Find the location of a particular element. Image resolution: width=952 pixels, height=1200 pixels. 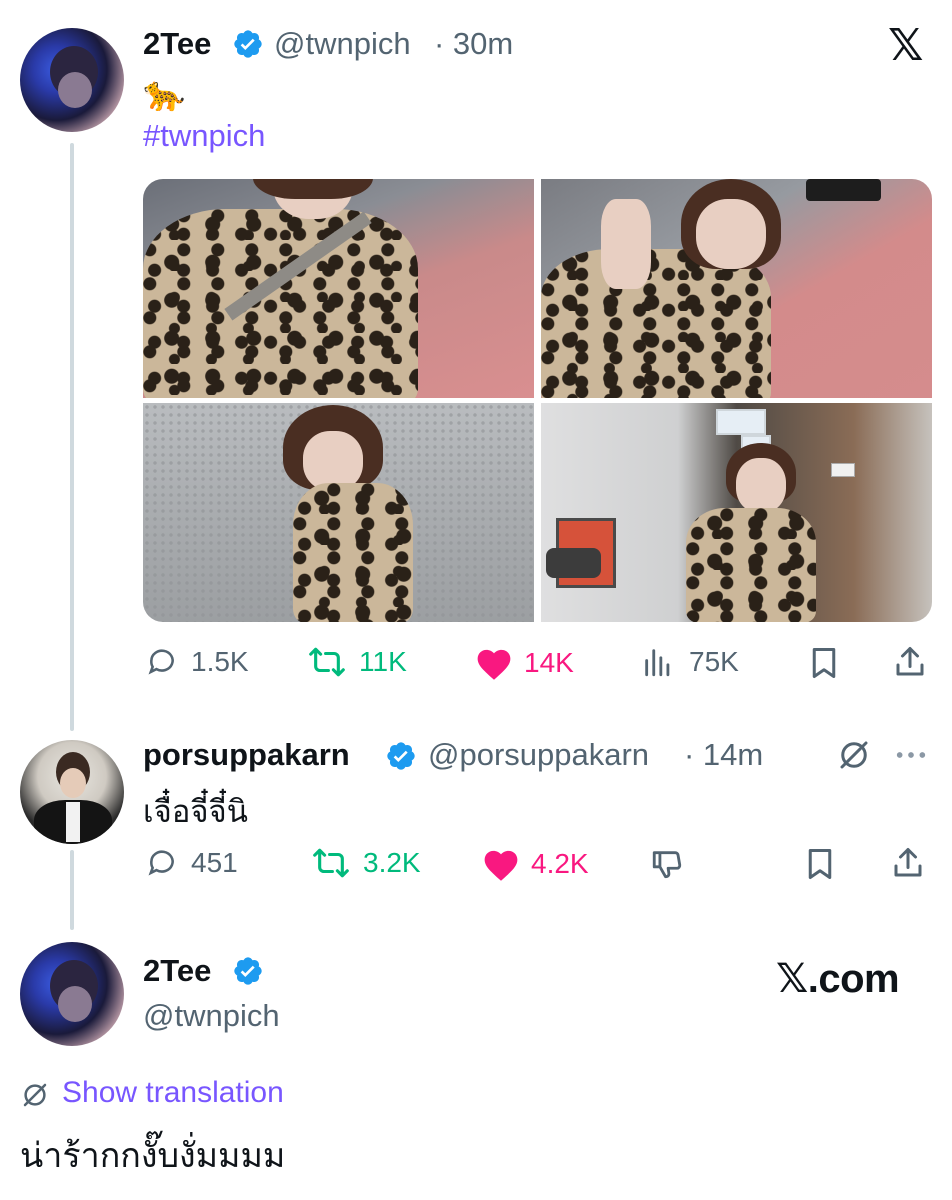

views-icon is located at coordinates (657, 663).